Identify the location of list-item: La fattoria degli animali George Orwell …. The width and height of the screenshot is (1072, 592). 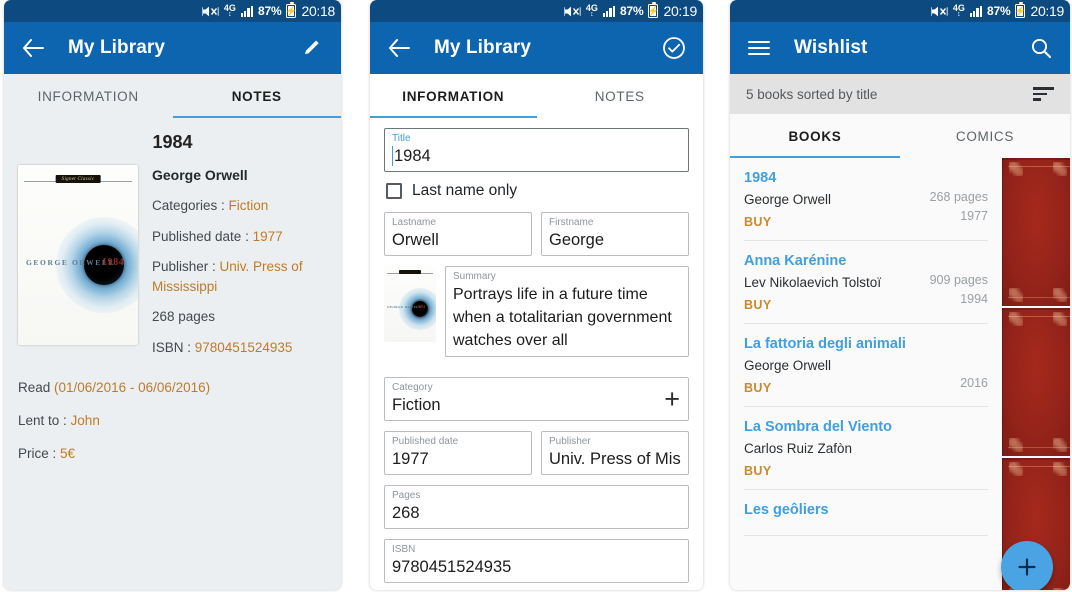
(866, 365).